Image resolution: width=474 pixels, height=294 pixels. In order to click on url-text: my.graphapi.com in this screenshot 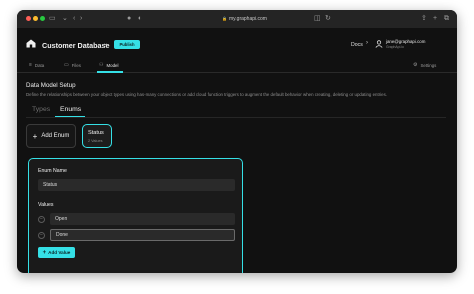, I will do `click(247, 19)`.